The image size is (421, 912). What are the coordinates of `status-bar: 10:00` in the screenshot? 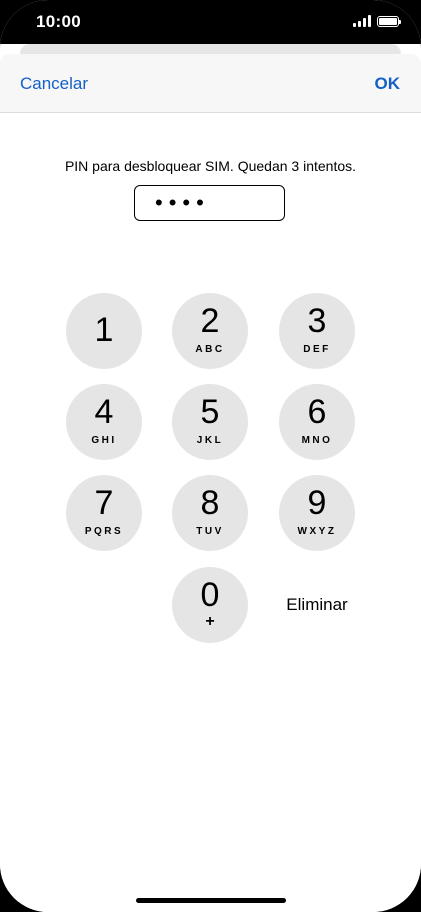 It's located at (210, 22).